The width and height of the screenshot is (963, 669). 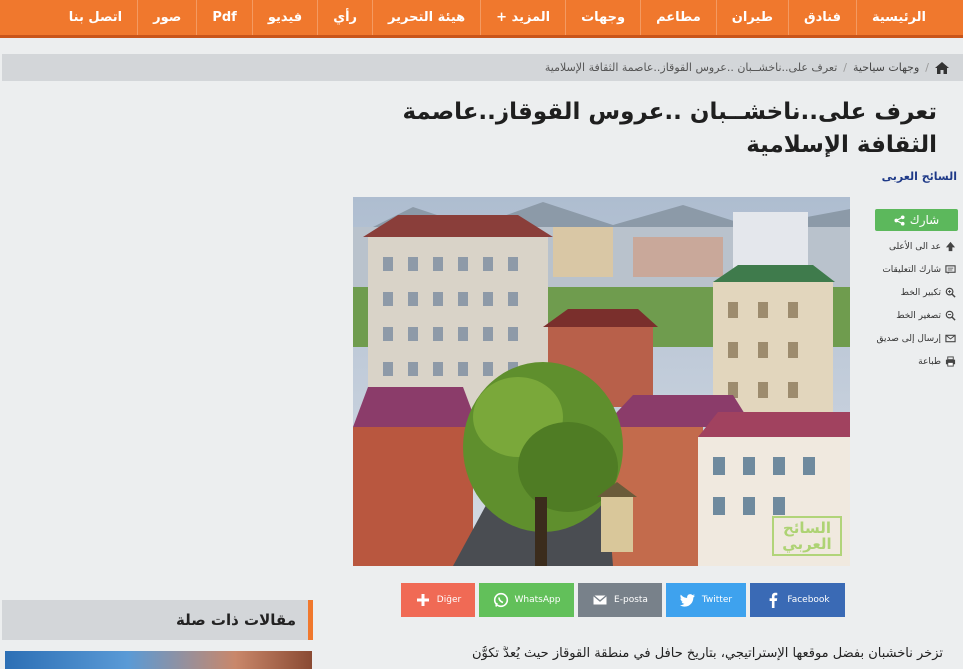 I want to click on tool-back-to-top: عد الى الأعلى, so click(x=916, y=246).